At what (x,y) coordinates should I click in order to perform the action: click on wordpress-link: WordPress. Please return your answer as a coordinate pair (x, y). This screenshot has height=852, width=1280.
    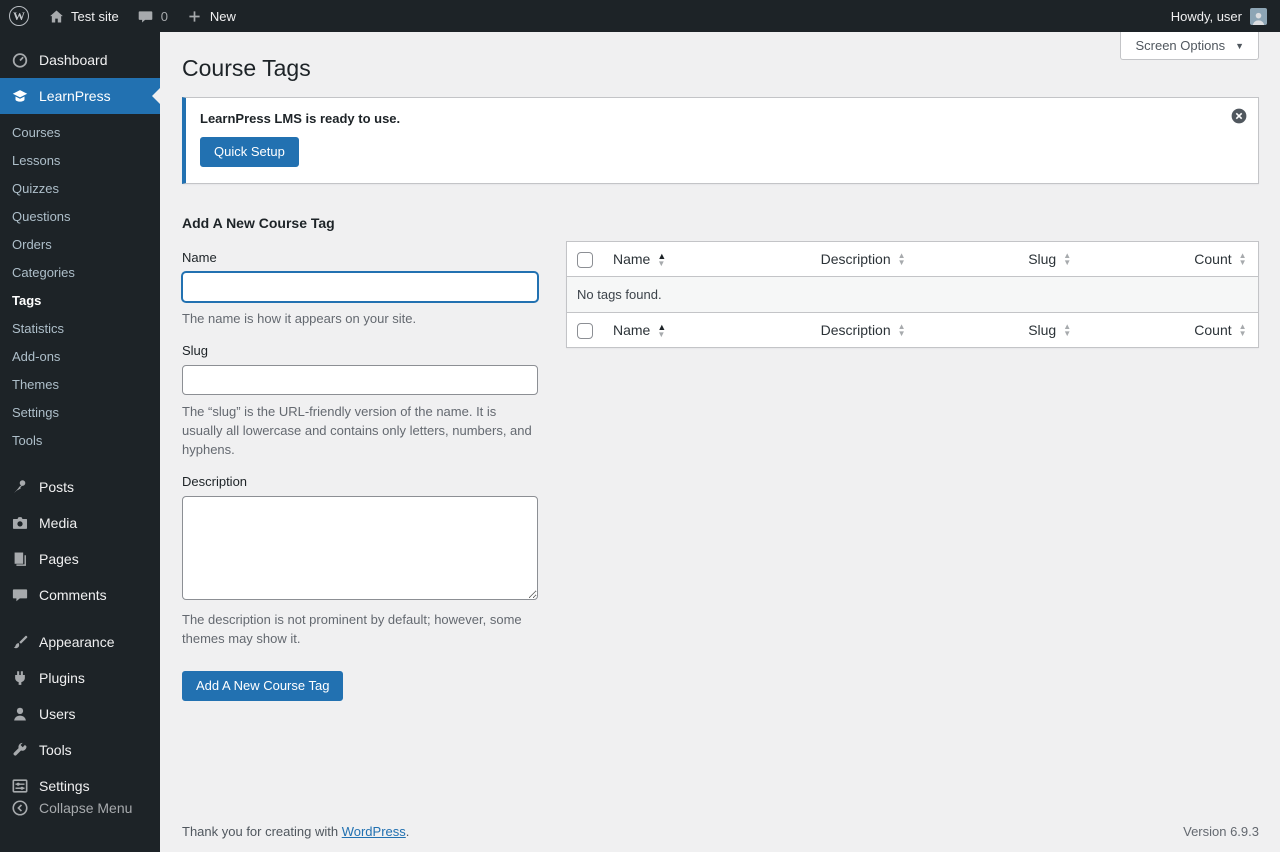
    Looking at the image, I should click on (374, 831).